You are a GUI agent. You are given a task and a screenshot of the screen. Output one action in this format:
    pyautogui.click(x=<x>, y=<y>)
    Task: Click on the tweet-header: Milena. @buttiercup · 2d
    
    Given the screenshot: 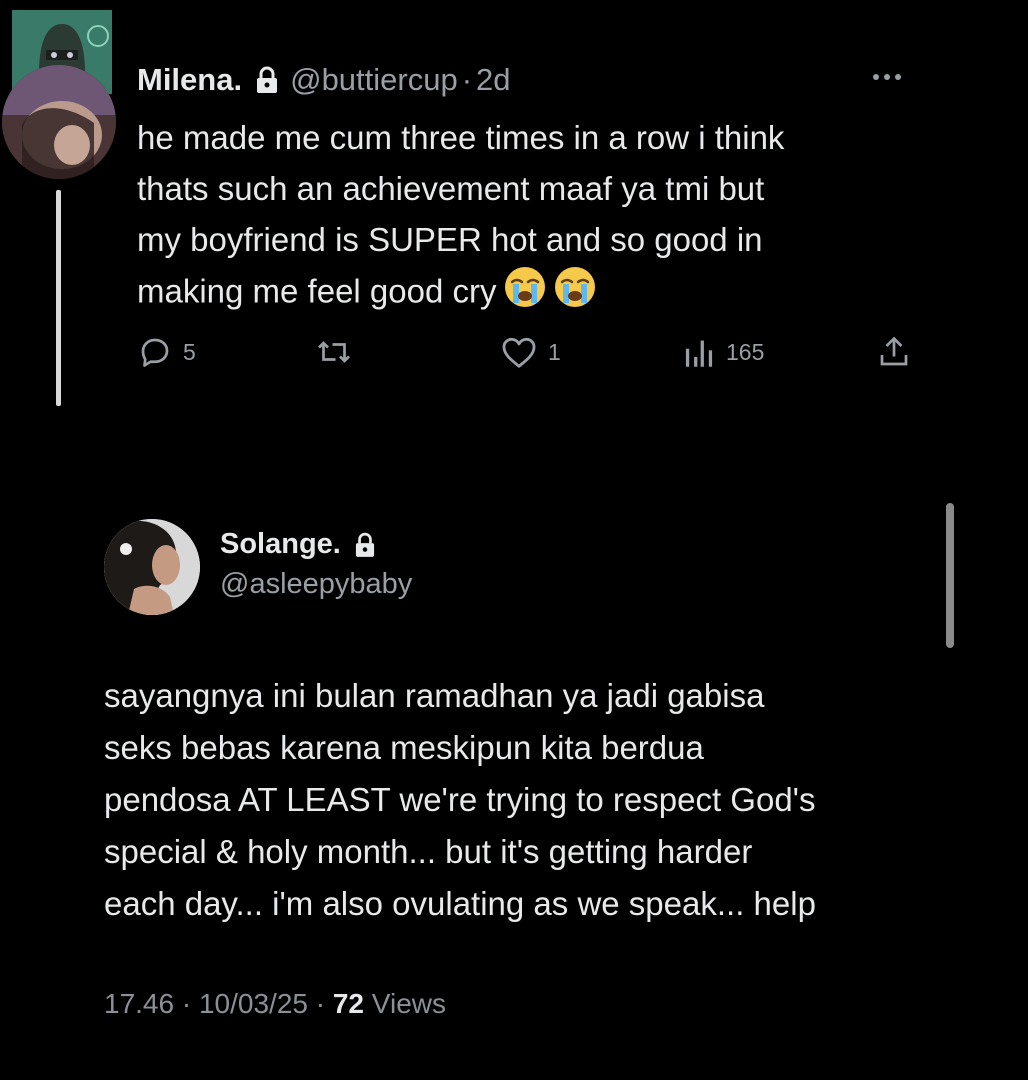 What is the action you would take?
    pyautogui.click(x=324, y=80)
    